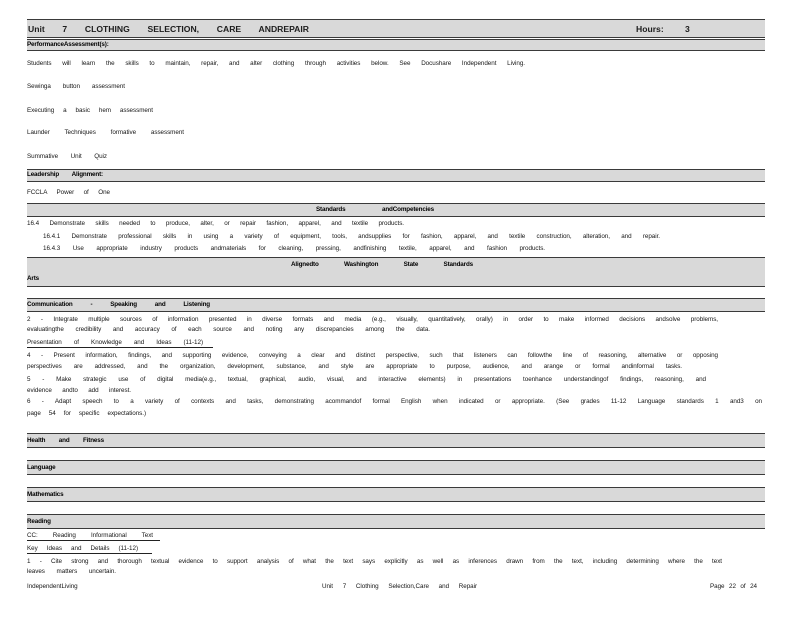  I want to click on performance-assessment-item: Summative Unit Quiz, so click(67, 156).